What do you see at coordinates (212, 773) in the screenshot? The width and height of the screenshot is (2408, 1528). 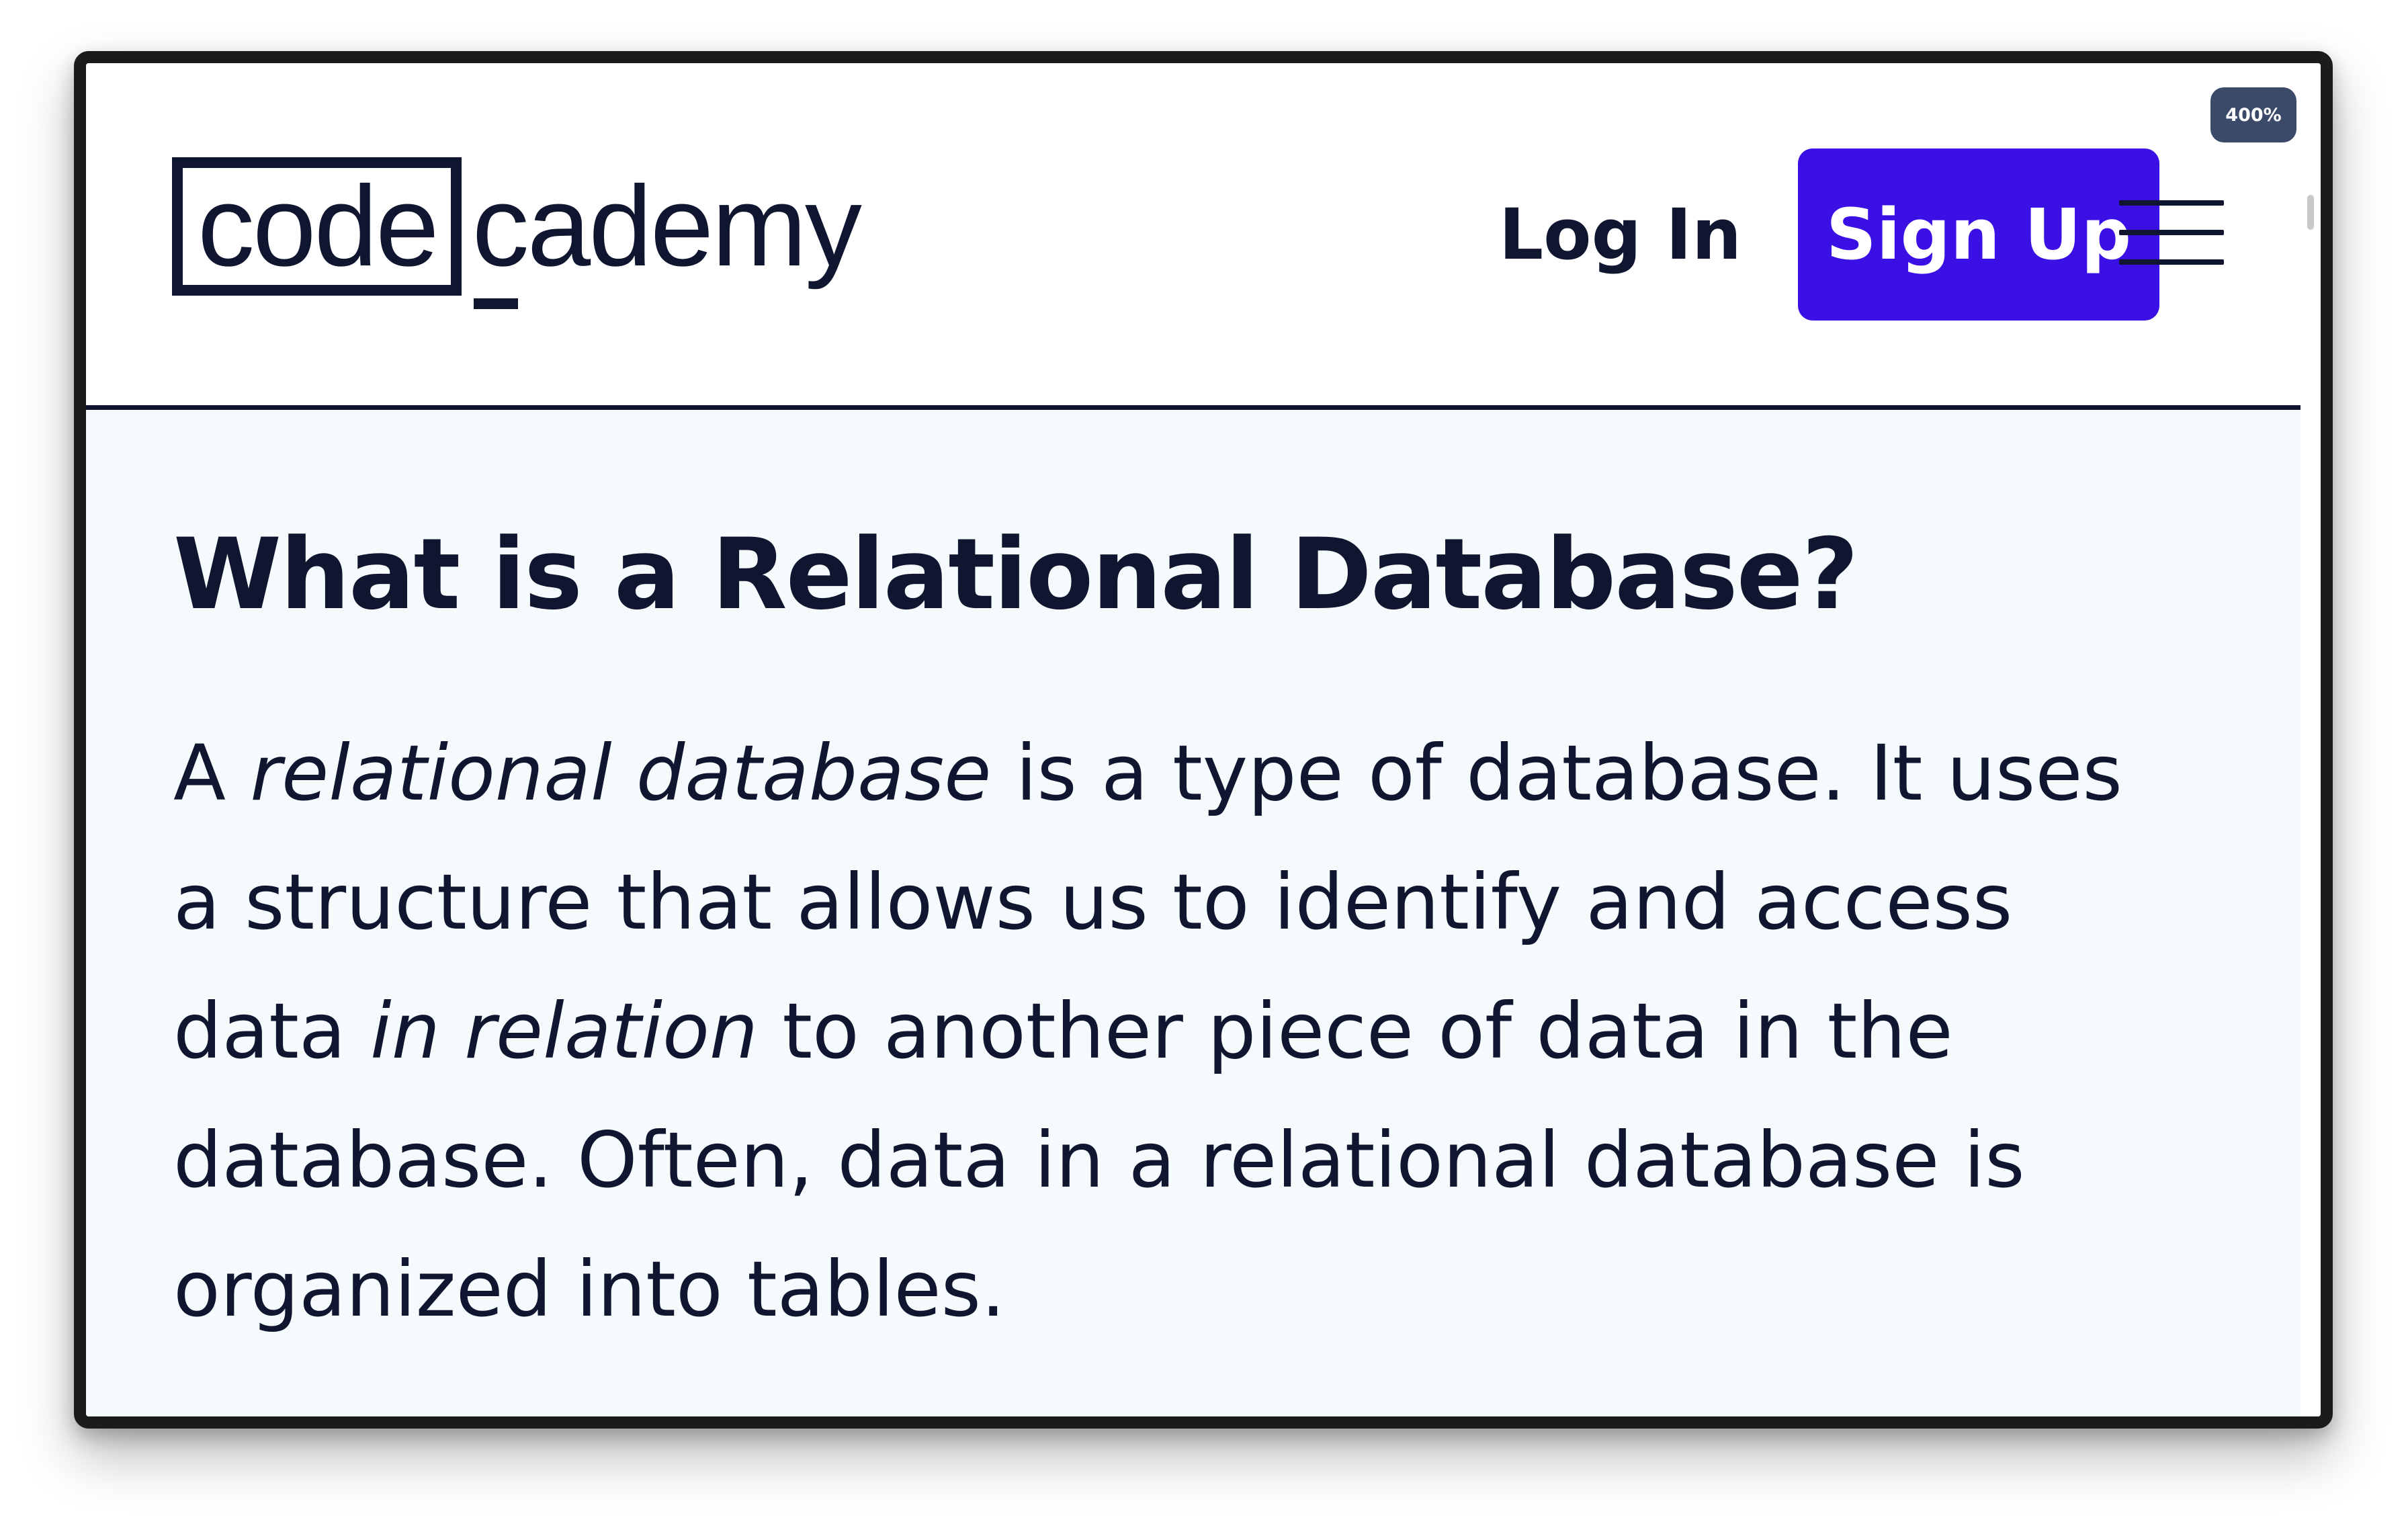 I see `paragraph-text: A` at bounding box center [212, 773].